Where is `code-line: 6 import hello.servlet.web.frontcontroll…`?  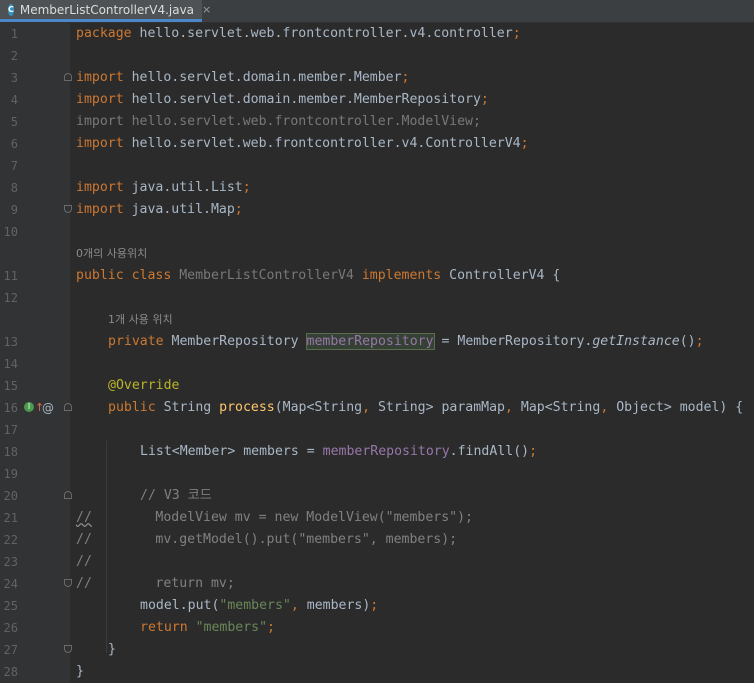 code-line: 6 import hello.servlet.web.frontcontroll… is located at coordinates (377, 144).